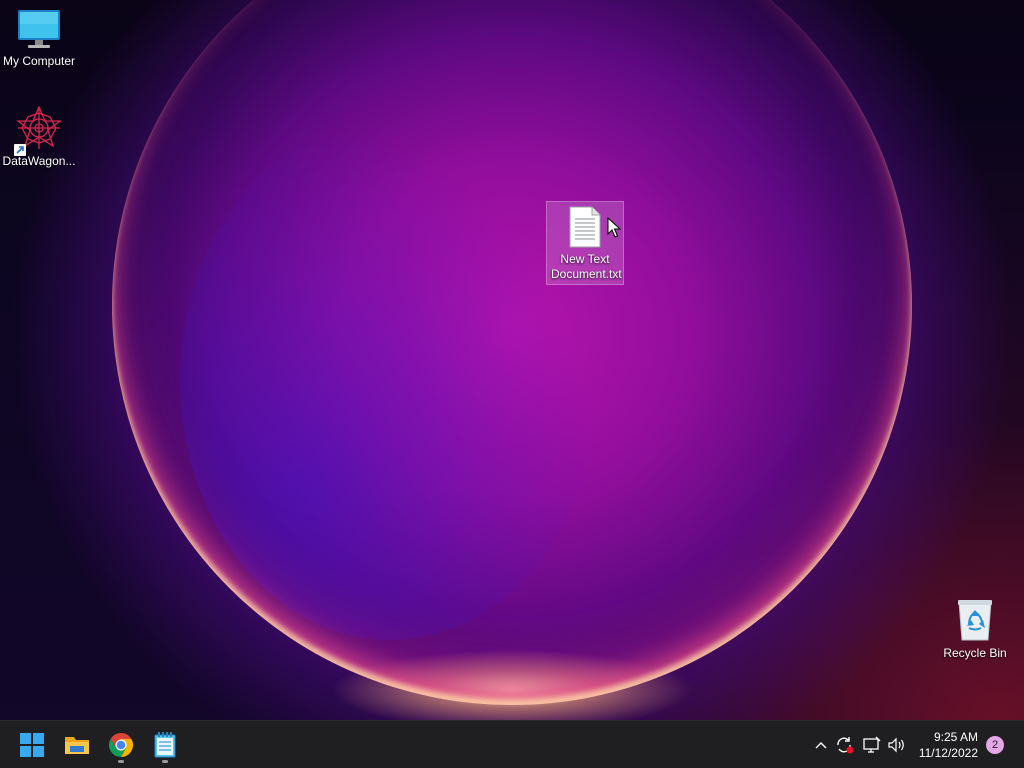 This screenshot has width=1024, height=768. I want to click on monitor-icon, so click(39, 29).